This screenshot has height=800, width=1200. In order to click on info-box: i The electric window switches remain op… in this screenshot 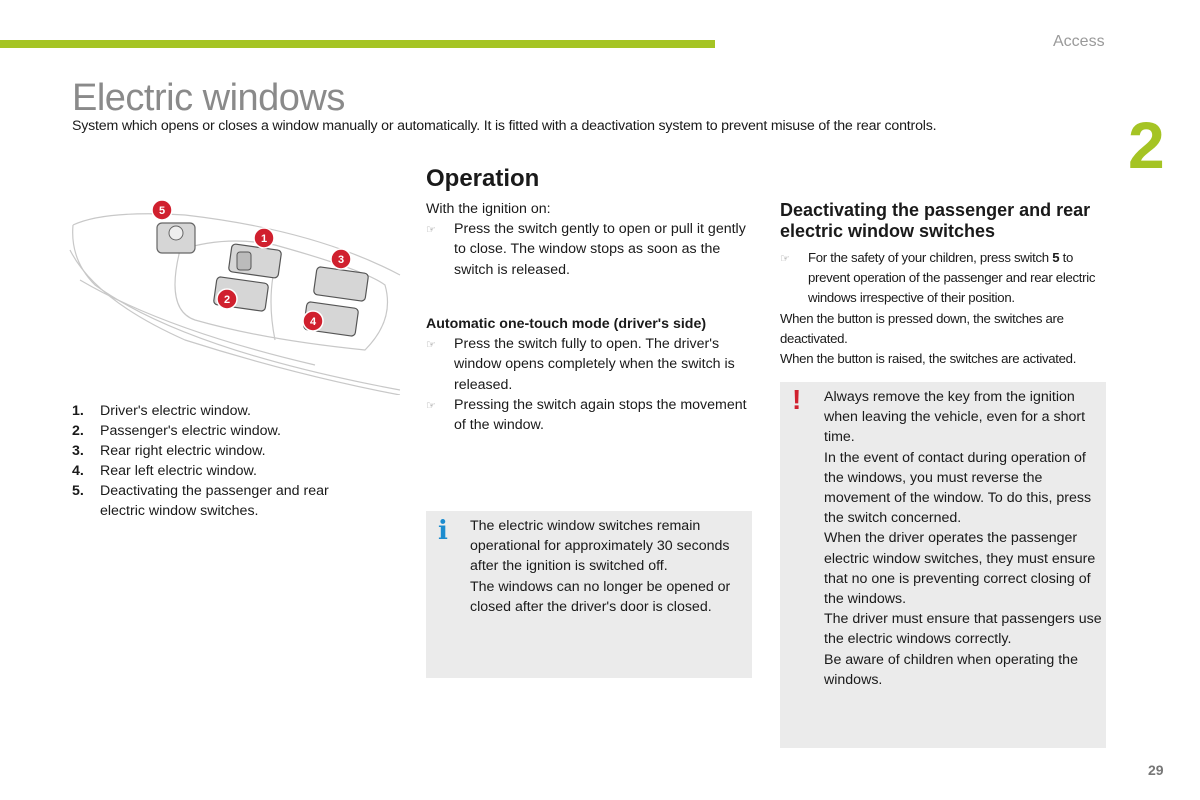, I will do `click(589, 594)`.